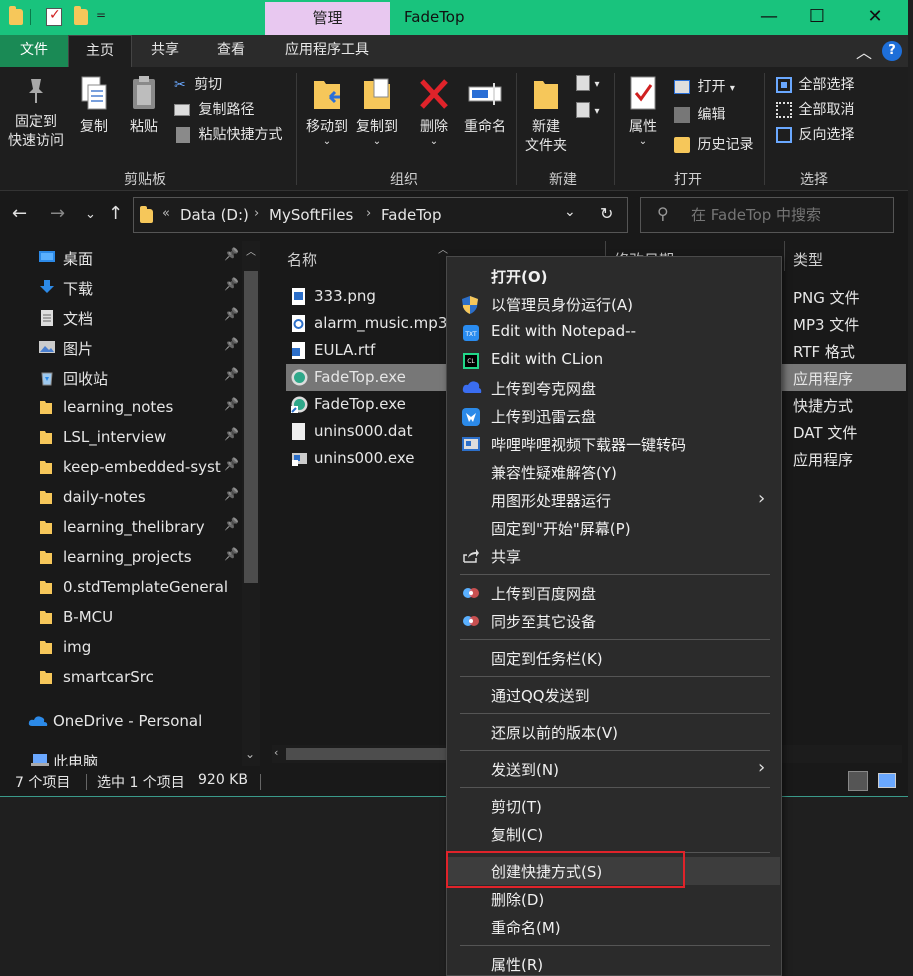  What do you see at coordinates (120, 587) in the screenshot?
I see `nav-item-0-stdtemplategeneral: 0.stdTemplateGeneral` at bounding box center [120, 587].